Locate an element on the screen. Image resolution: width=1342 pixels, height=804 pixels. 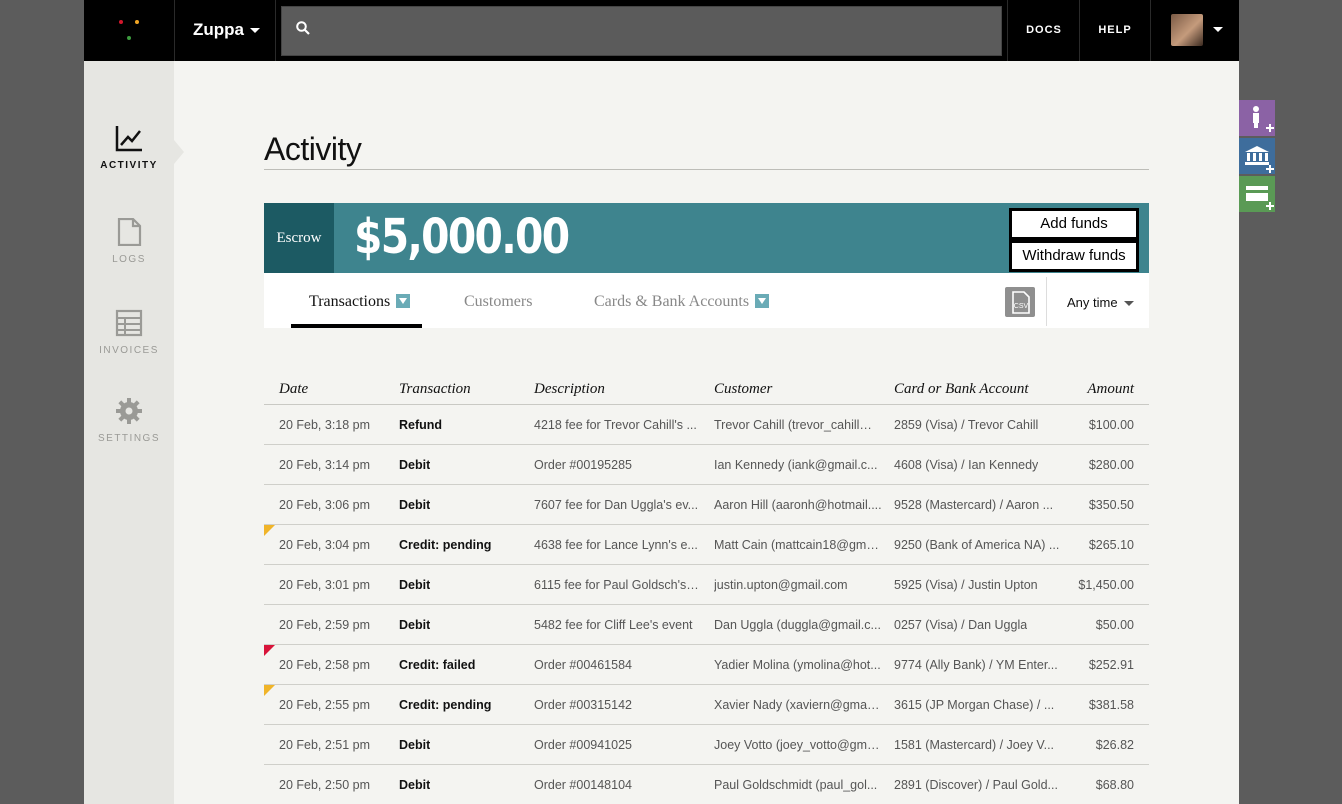
search-box is located at coordinates (641, 31).